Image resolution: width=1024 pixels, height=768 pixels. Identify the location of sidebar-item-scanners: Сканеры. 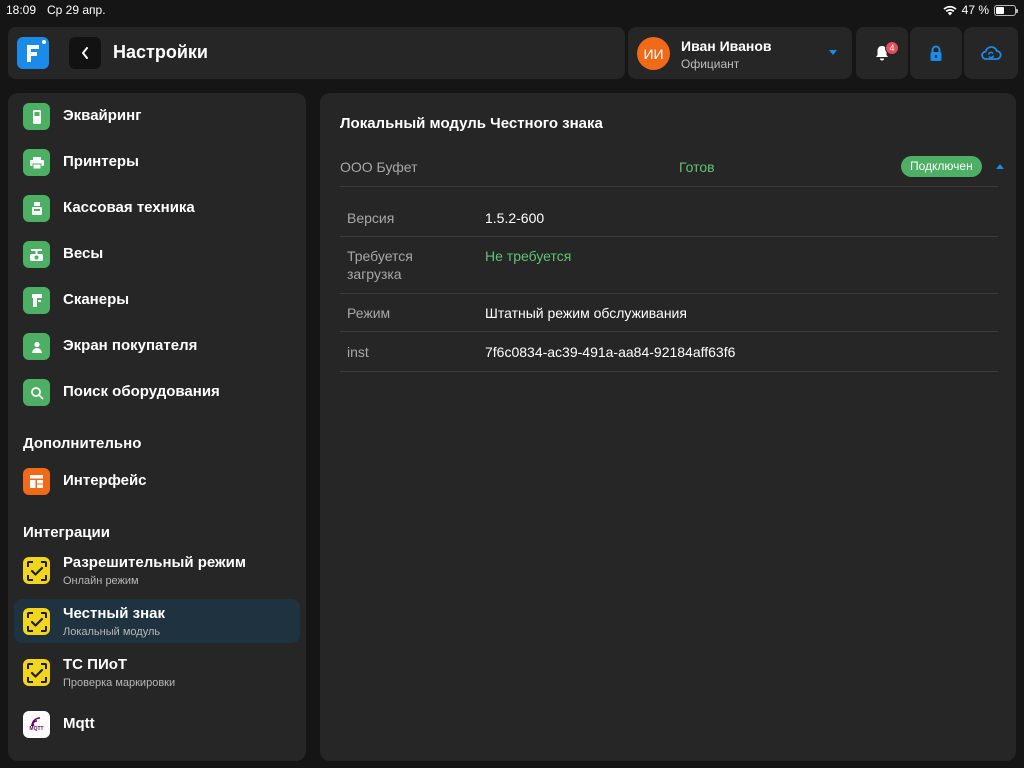
(157, 300).